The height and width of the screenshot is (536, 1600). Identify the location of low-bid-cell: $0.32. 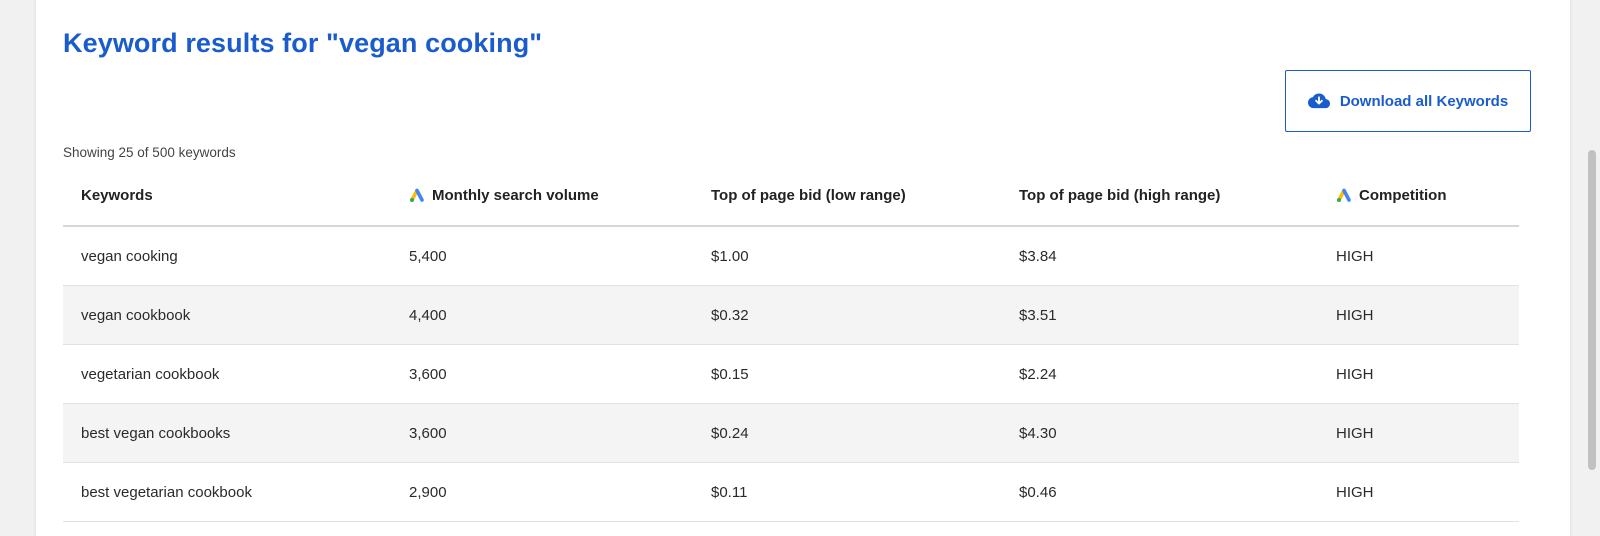
(730, 315).